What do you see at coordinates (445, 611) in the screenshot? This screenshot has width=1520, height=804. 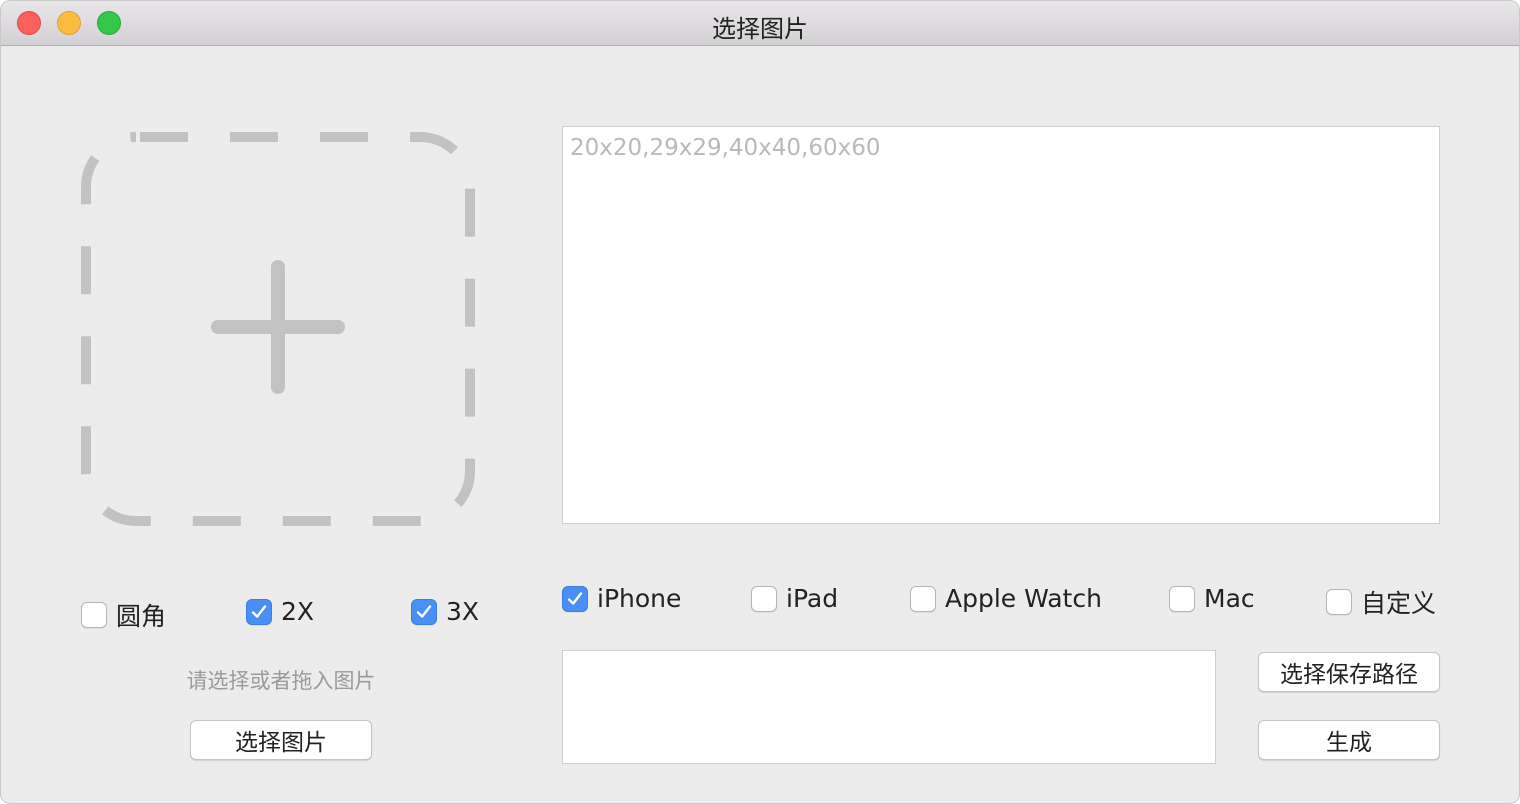 I see `scale-3x-checkbox: 3X` at bounding box center [445, 611].